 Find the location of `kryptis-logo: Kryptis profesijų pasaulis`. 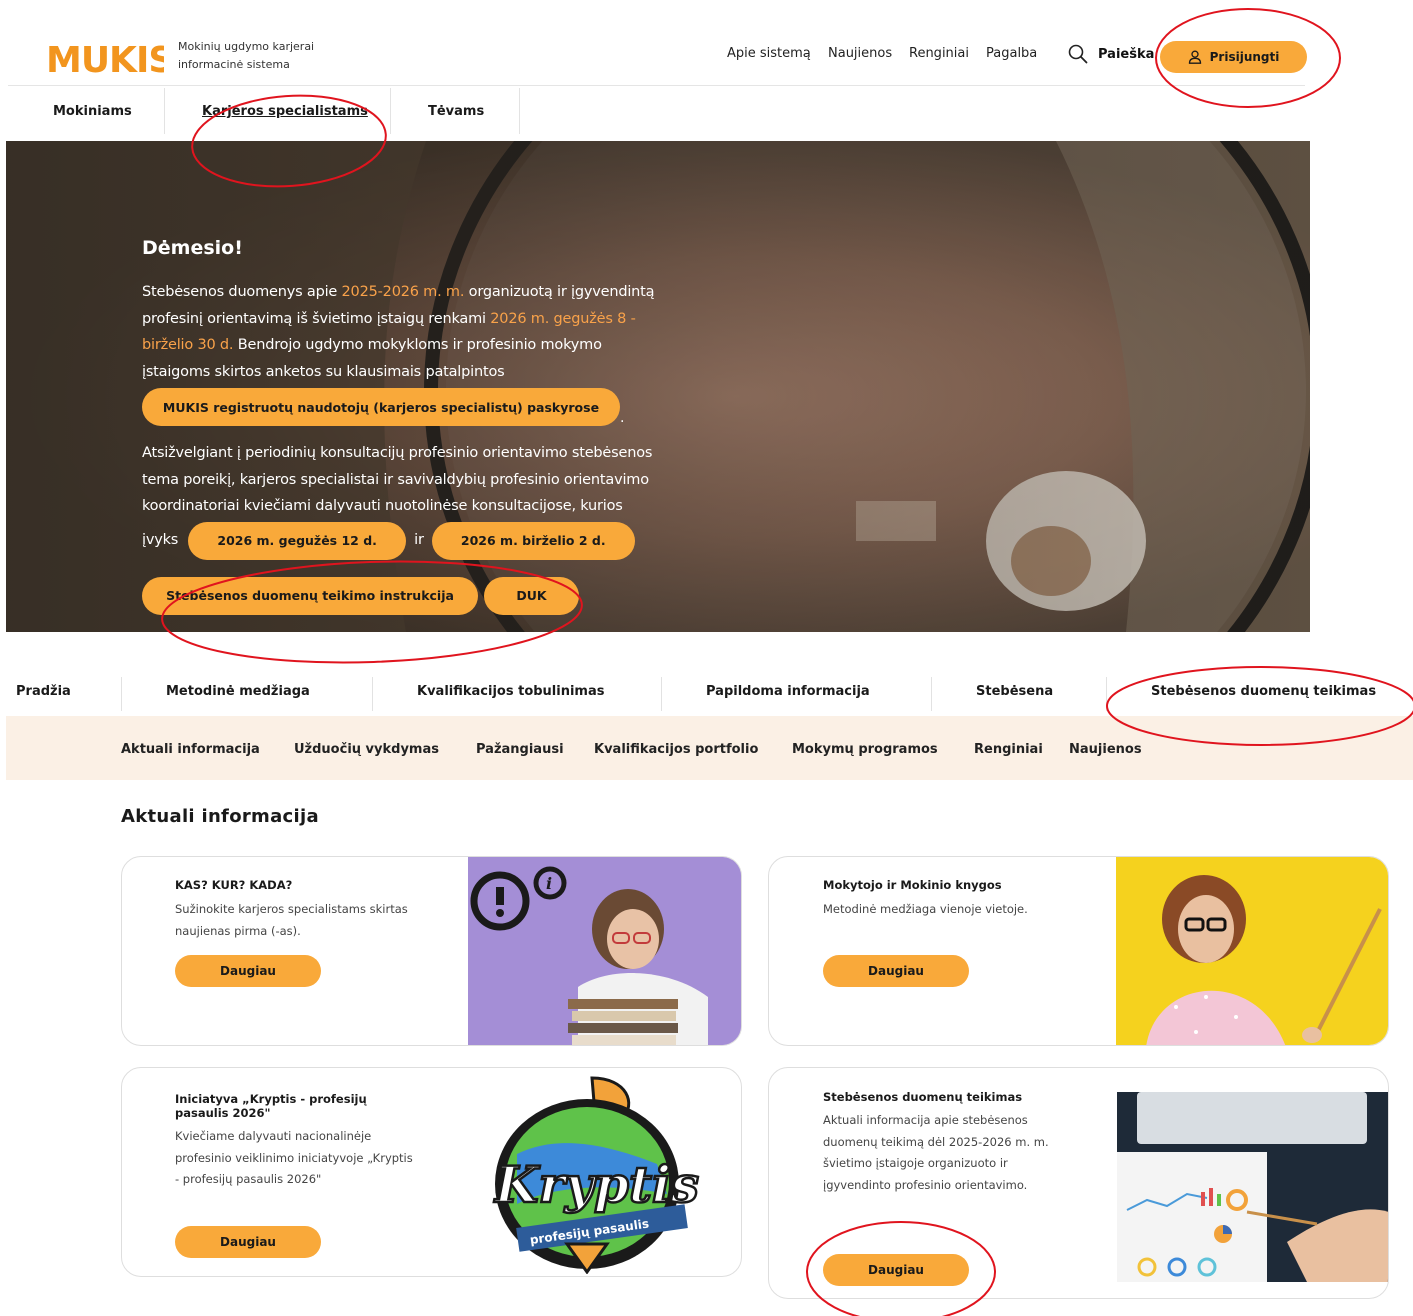

kryptis-logo: Kryptis profesijų pasaulis is located at coordinates (596, 1175).